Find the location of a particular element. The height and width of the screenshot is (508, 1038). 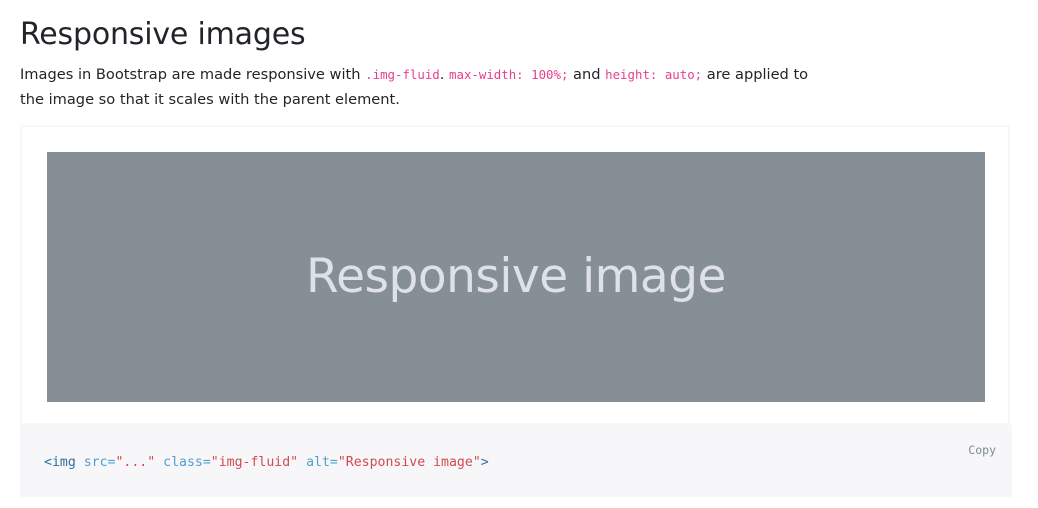

code-val-alt: "Responsive image" is located at coordinates (409, 462).